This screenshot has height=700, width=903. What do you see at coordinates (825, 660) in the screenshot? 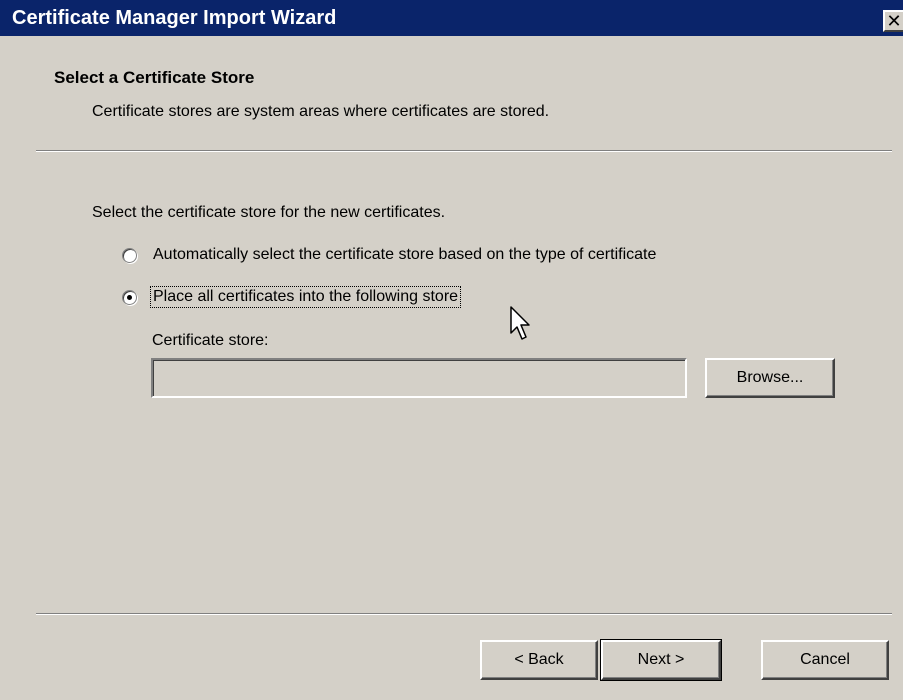
I see `cancel-button: Cancel` at bounding box center [825, 660].